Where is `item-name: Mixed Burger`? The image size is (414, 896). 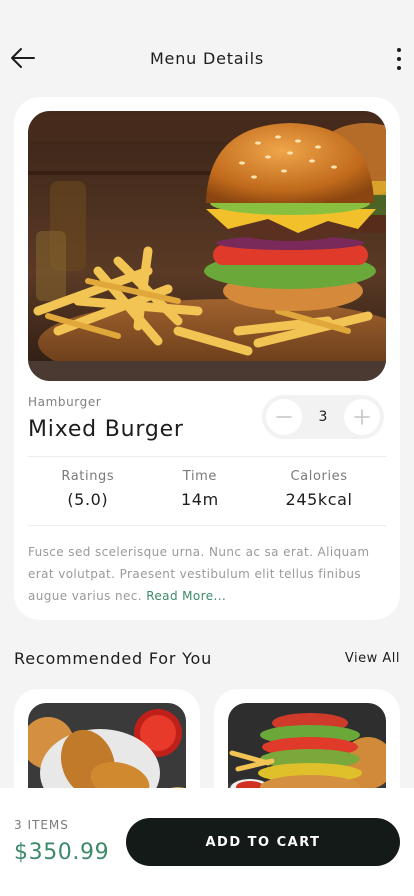
item-name: Mixed Burger is located at coordinates (106, 429).